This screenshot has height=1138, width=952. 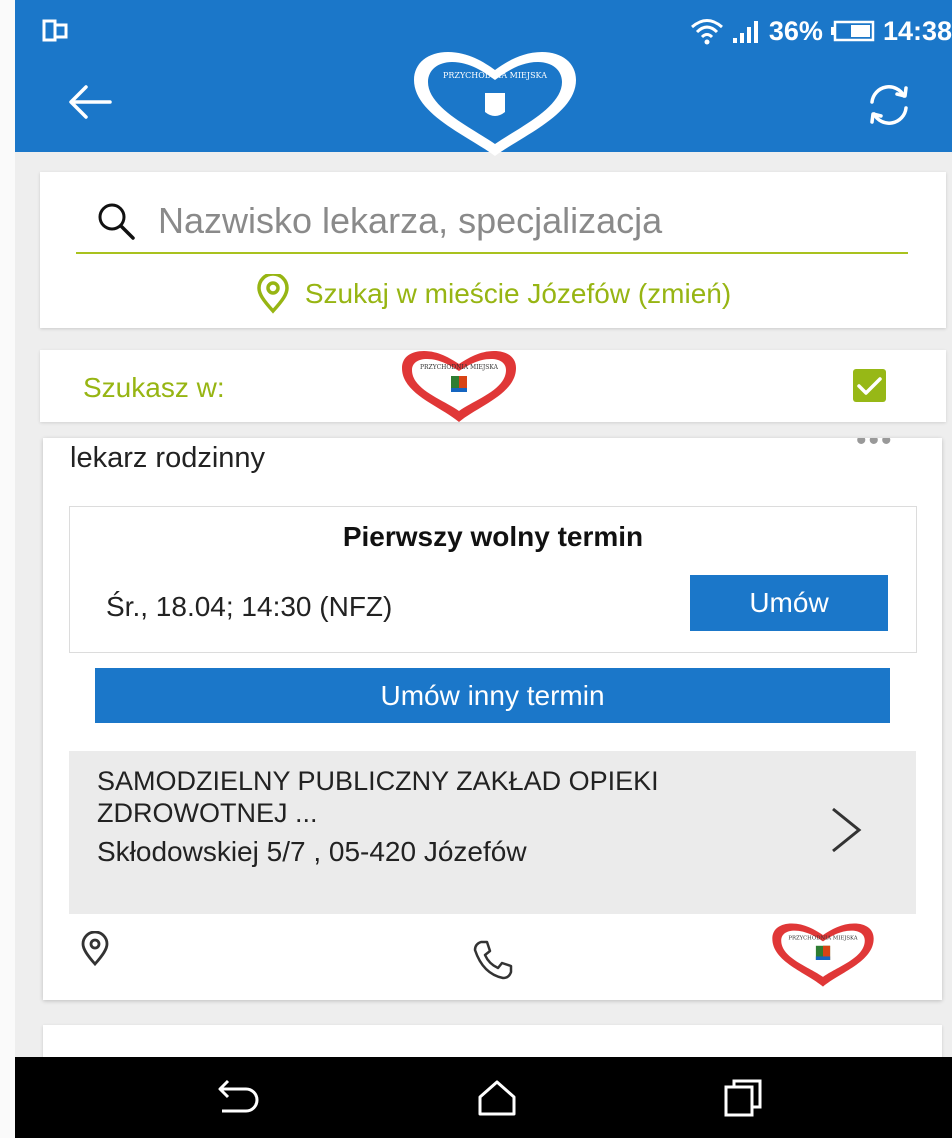 I want to click on change-city-link: Szukaj w mieście Józefów (zmień), so click(x=493, y=294).